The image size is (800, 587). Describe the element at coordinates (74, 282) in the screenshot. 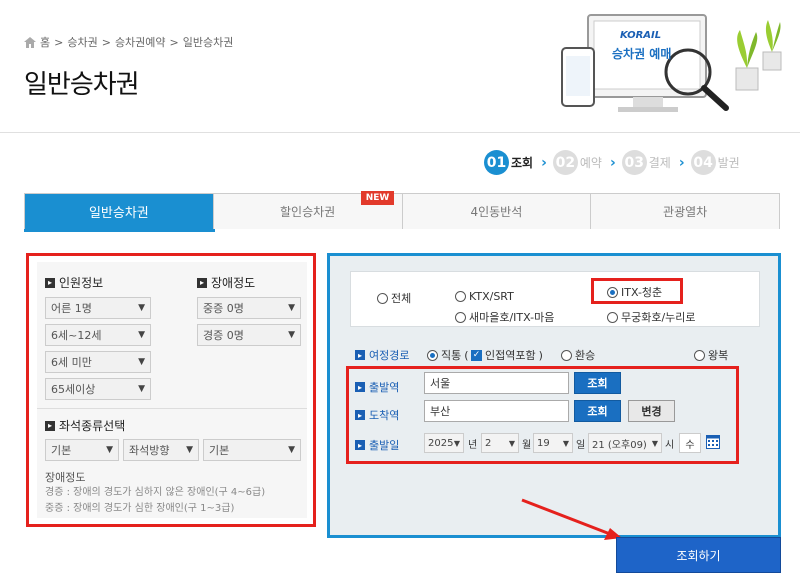

I see `passenger-info-title: ▸ 인원정보` at that location.